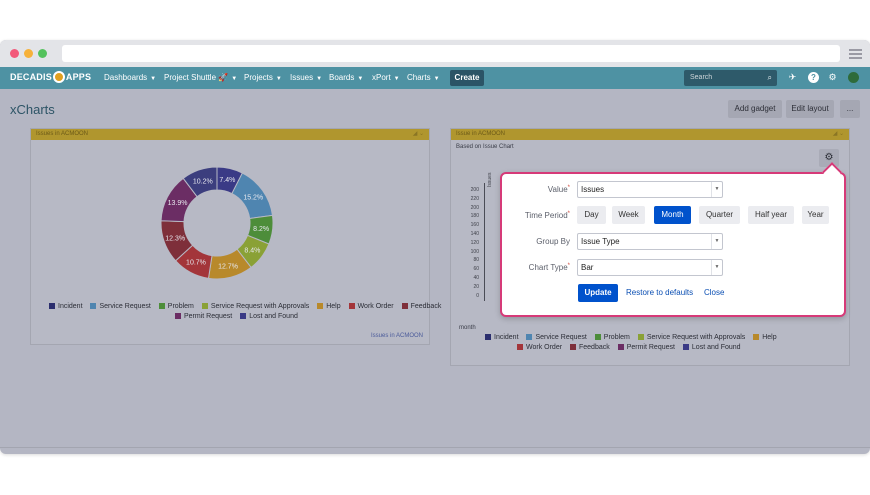 The image size is (870, 495). I want to click on restore-defaults-link: Restore to defaults, so click(659, 292).